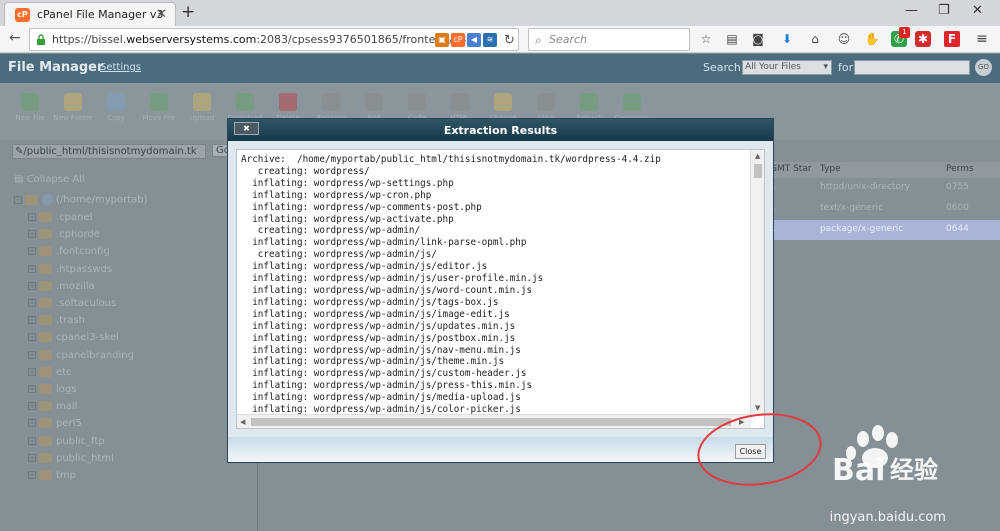  Describe the element at coordinates (490, 40) in the screenshot. I see `wave-extension-icon: ≋` at that location.